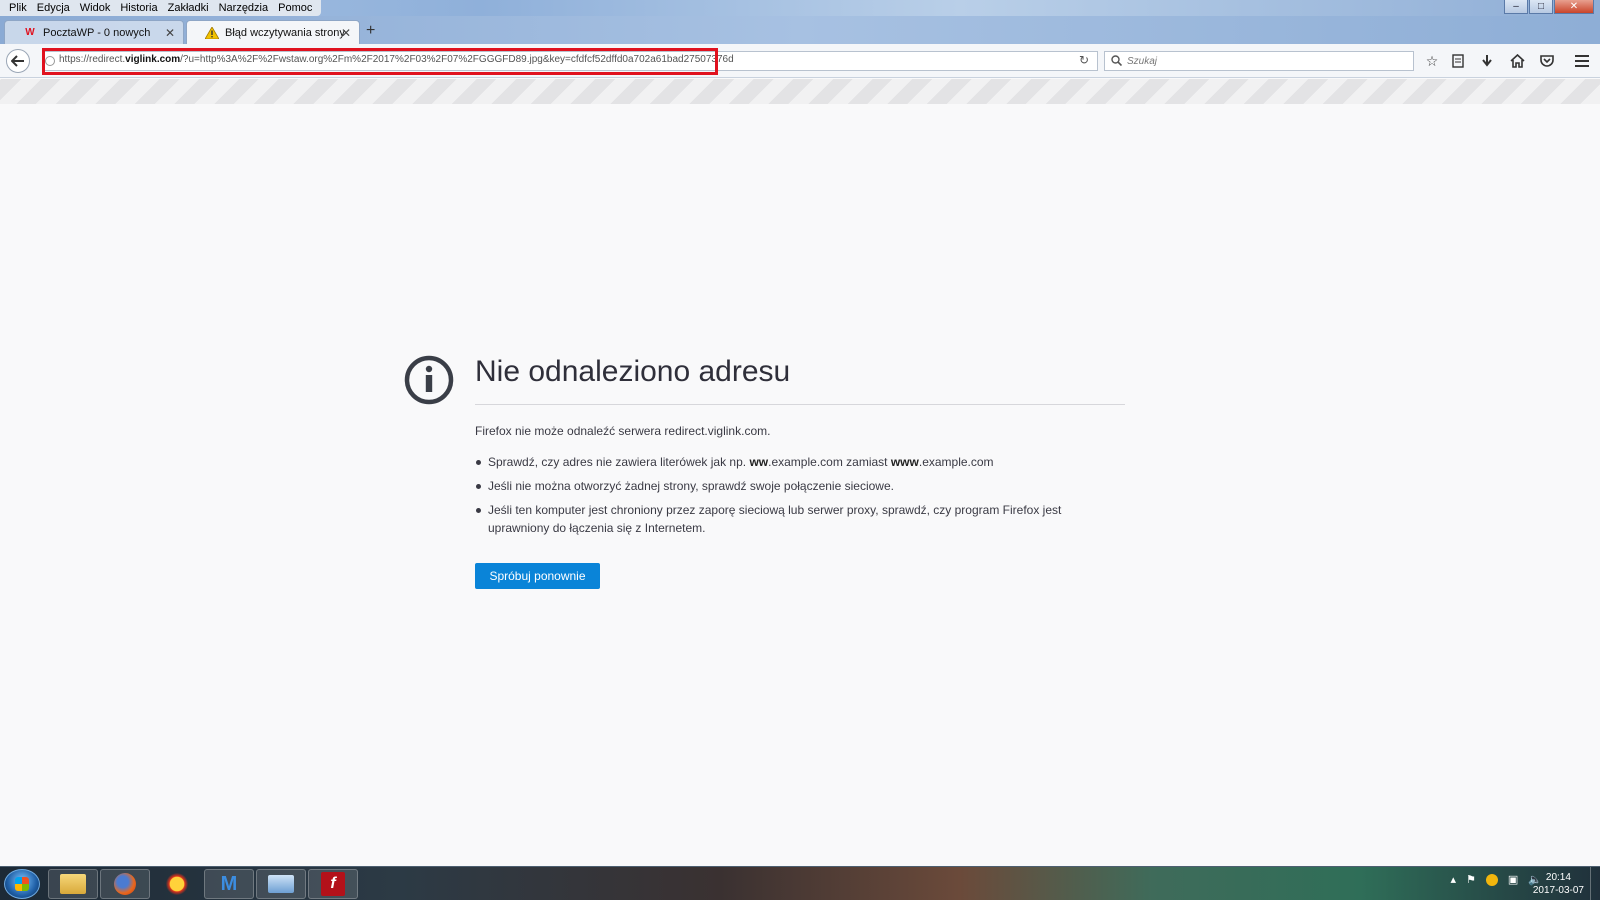  Describe the element at coordinates (537, 576) in the screenshot. I see `try-again-button: Spróbuj ponownie` at that location.